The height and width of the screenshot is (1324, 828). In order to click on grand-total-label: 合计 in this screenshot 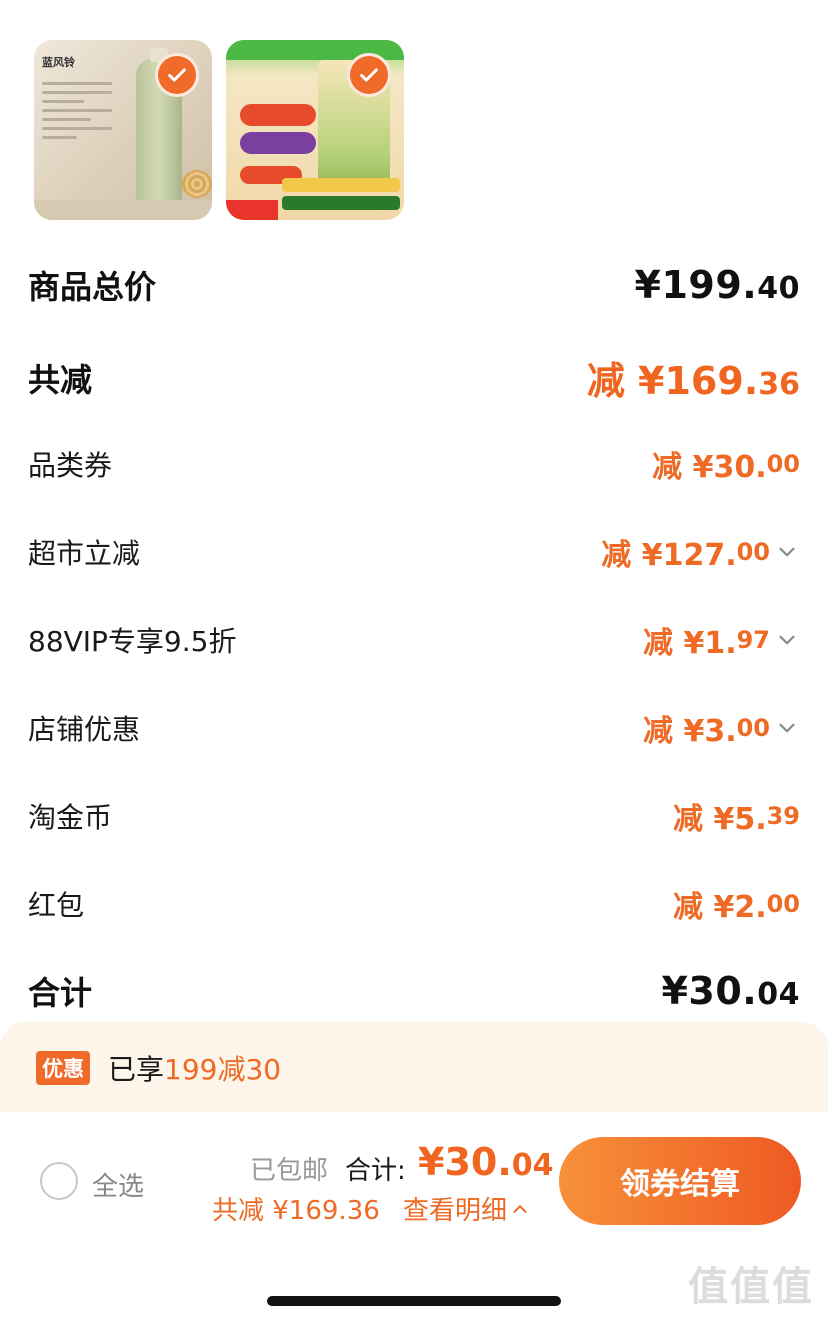, I will do `click(60, 993)`.